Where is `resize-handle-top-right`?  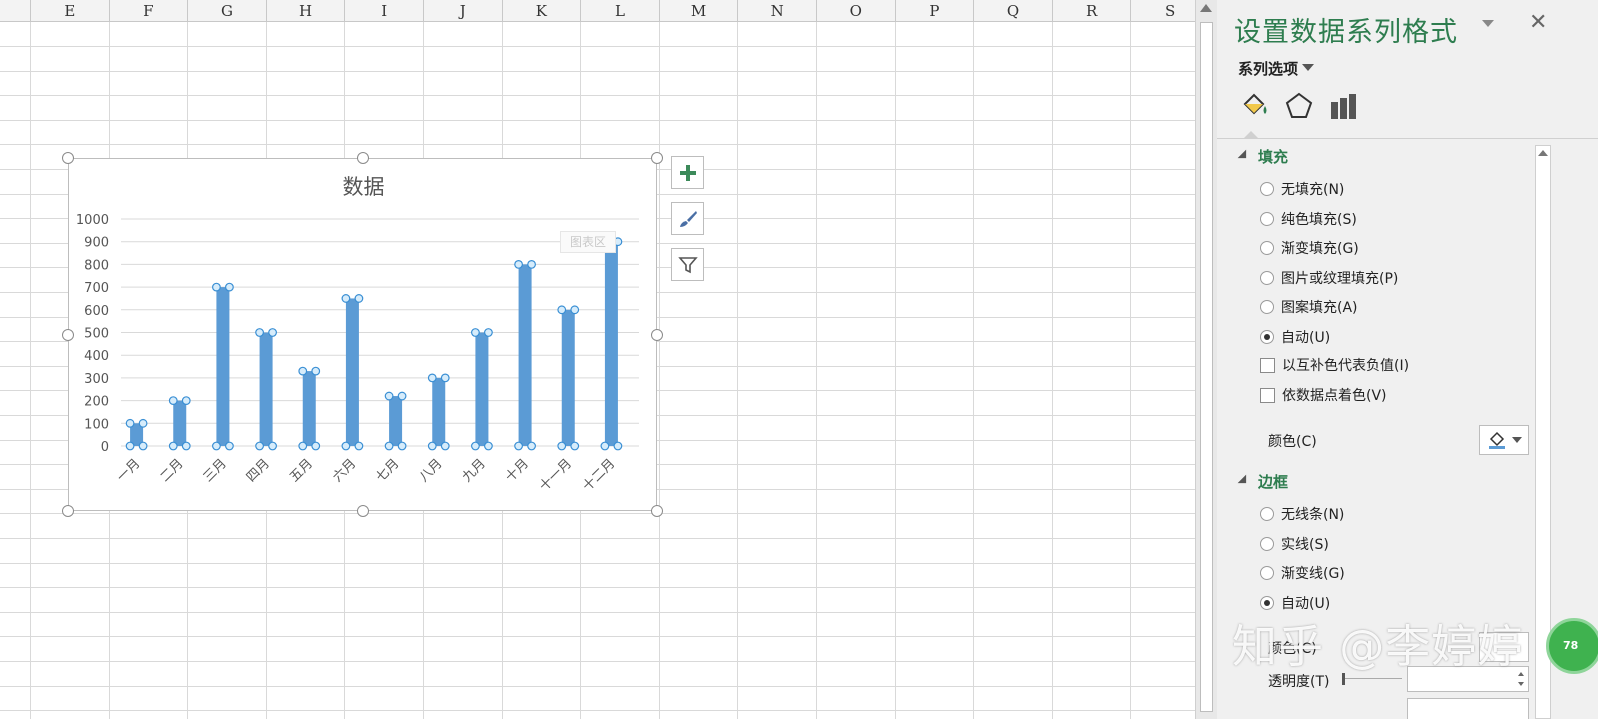
resize-handle-top-right is located at coordinates (657, 158).